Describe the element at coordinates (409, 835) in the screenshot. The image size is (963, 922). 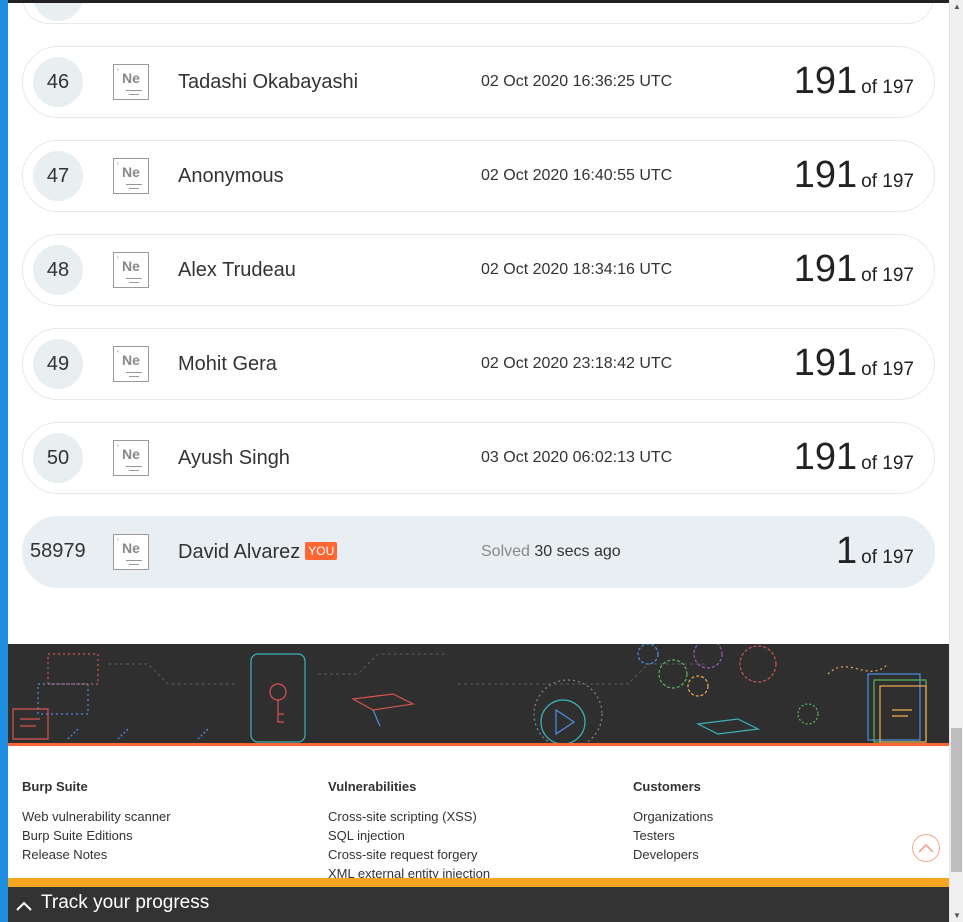
I see `footer-link: SQL injection` at that location.